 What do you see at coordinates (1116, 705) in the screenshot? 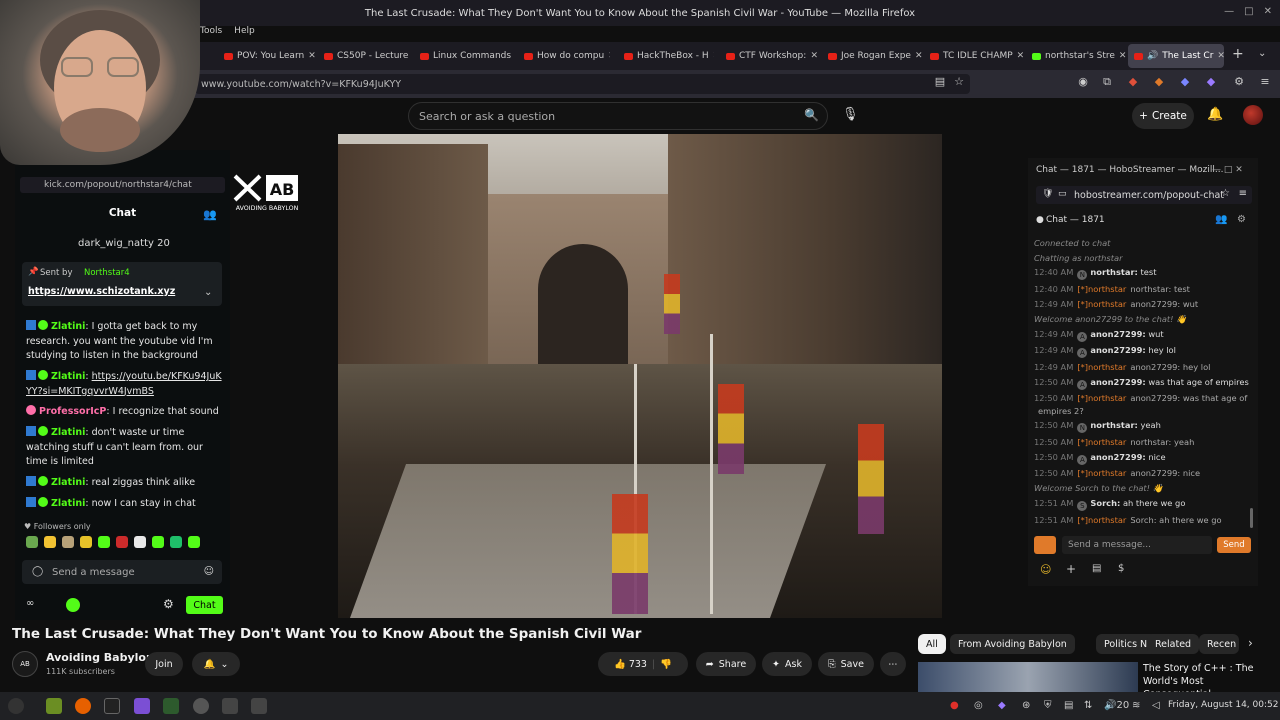
I see `volume-icon: 🔊20` at bounding box center [1116, 705].